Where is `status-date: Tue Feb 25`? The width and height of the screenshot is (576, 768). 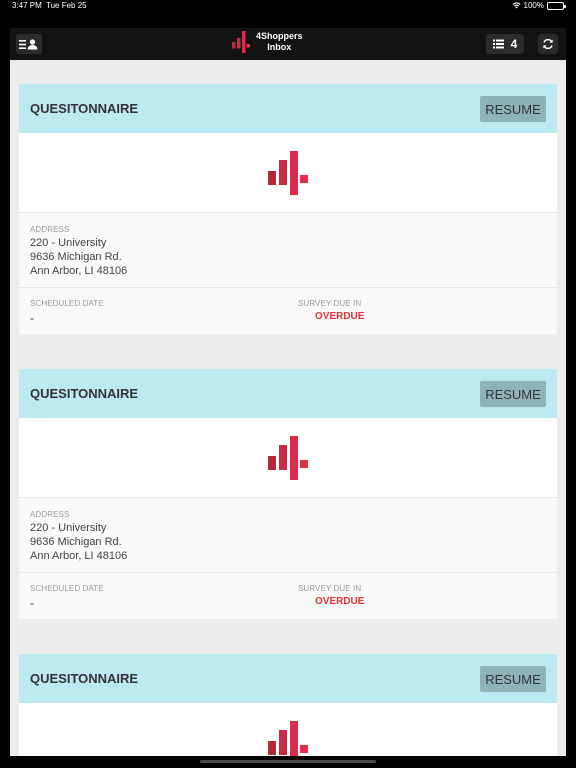 status-date: Tue Feb 25 is located at coordinates (66, 5).